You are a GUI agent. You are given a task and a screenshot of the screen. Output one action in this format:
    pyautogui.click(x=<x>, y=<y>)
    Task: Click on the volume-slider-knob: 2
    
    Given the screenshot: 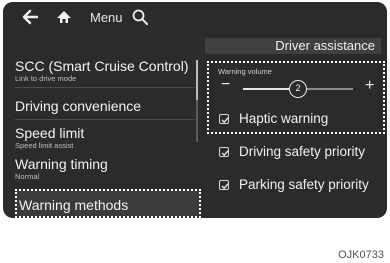 What is the action you would take?
    pyautogui.click(x=298, y=89)
    